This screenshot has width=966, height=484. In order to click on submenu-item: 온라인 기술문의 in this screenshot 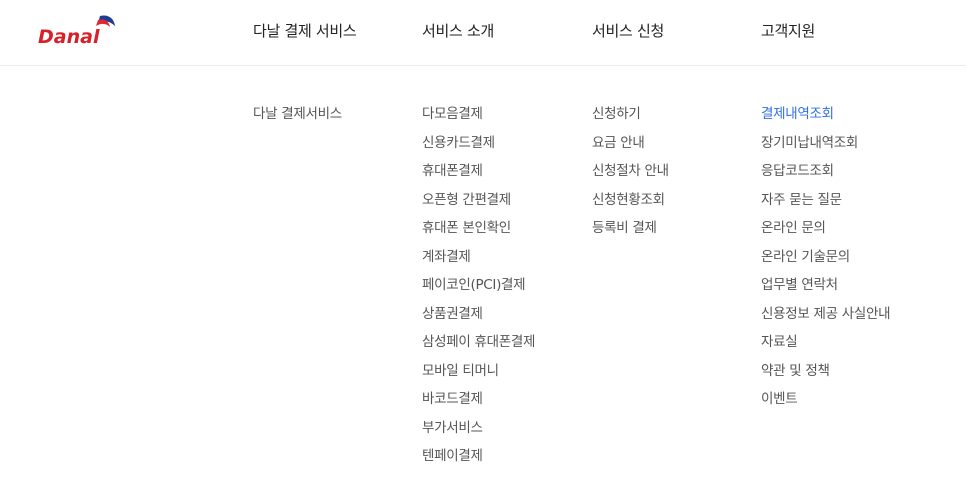, I will do `click(825, 261)`.